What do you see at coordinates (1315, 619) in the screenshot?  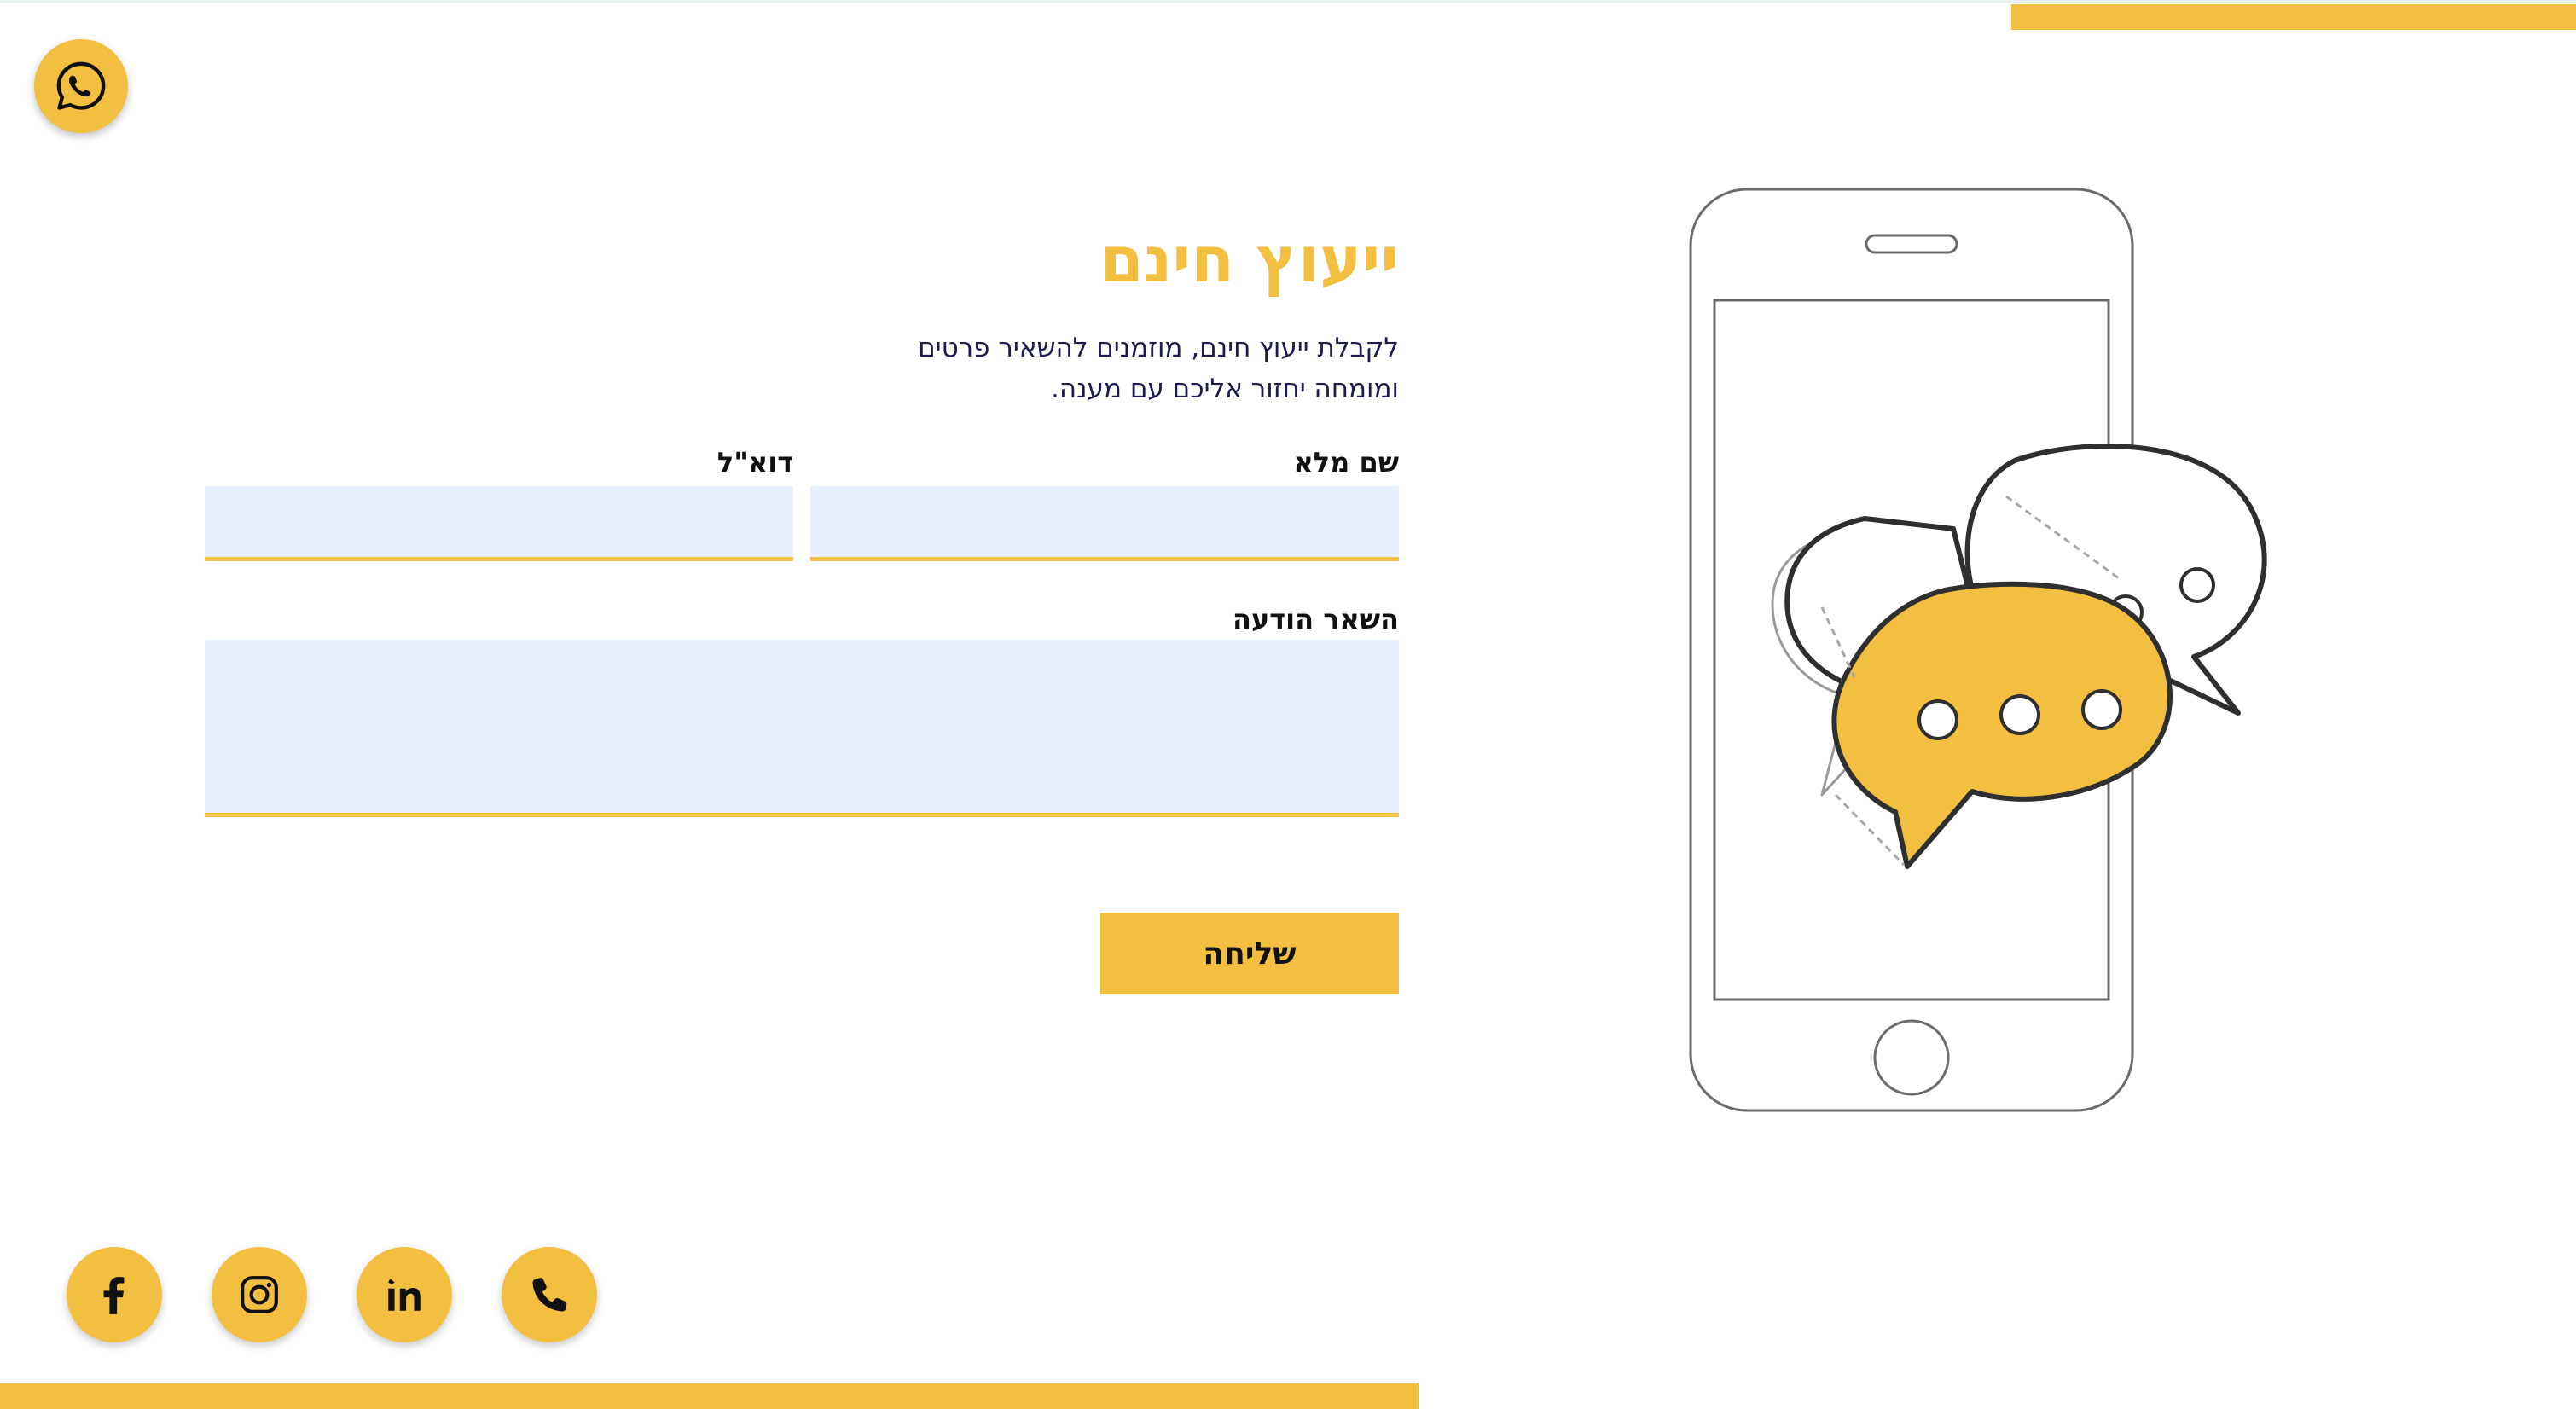 I see `message-label: השאר הודעה` at bounding box center [1315, 619].